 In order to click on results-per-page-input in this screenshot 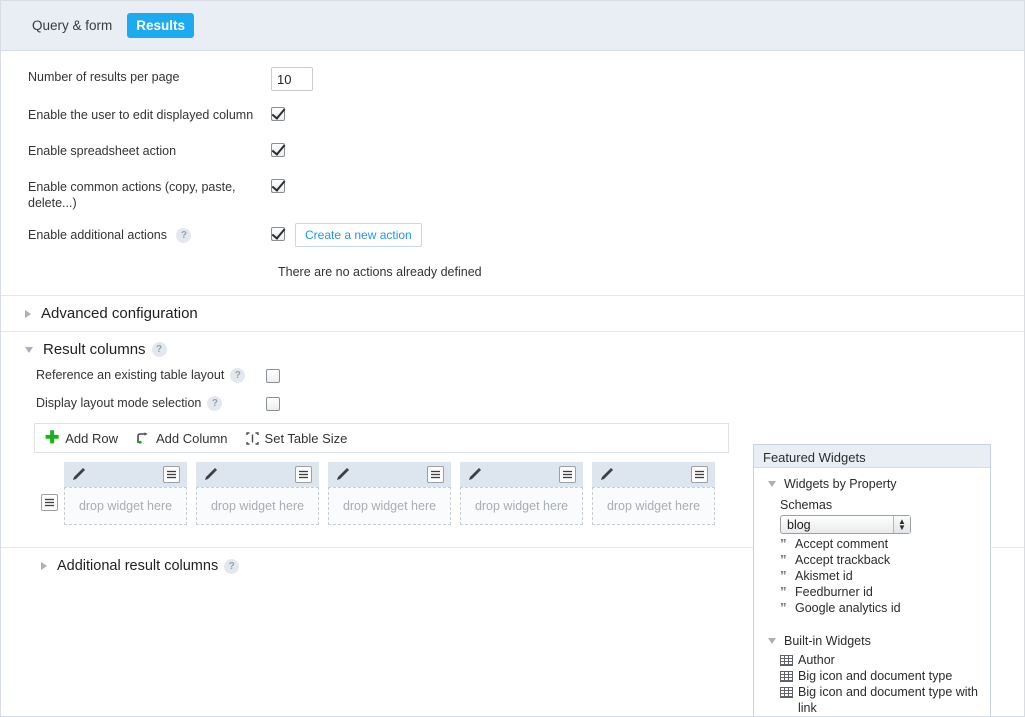, I will do `click(292, 79)`.